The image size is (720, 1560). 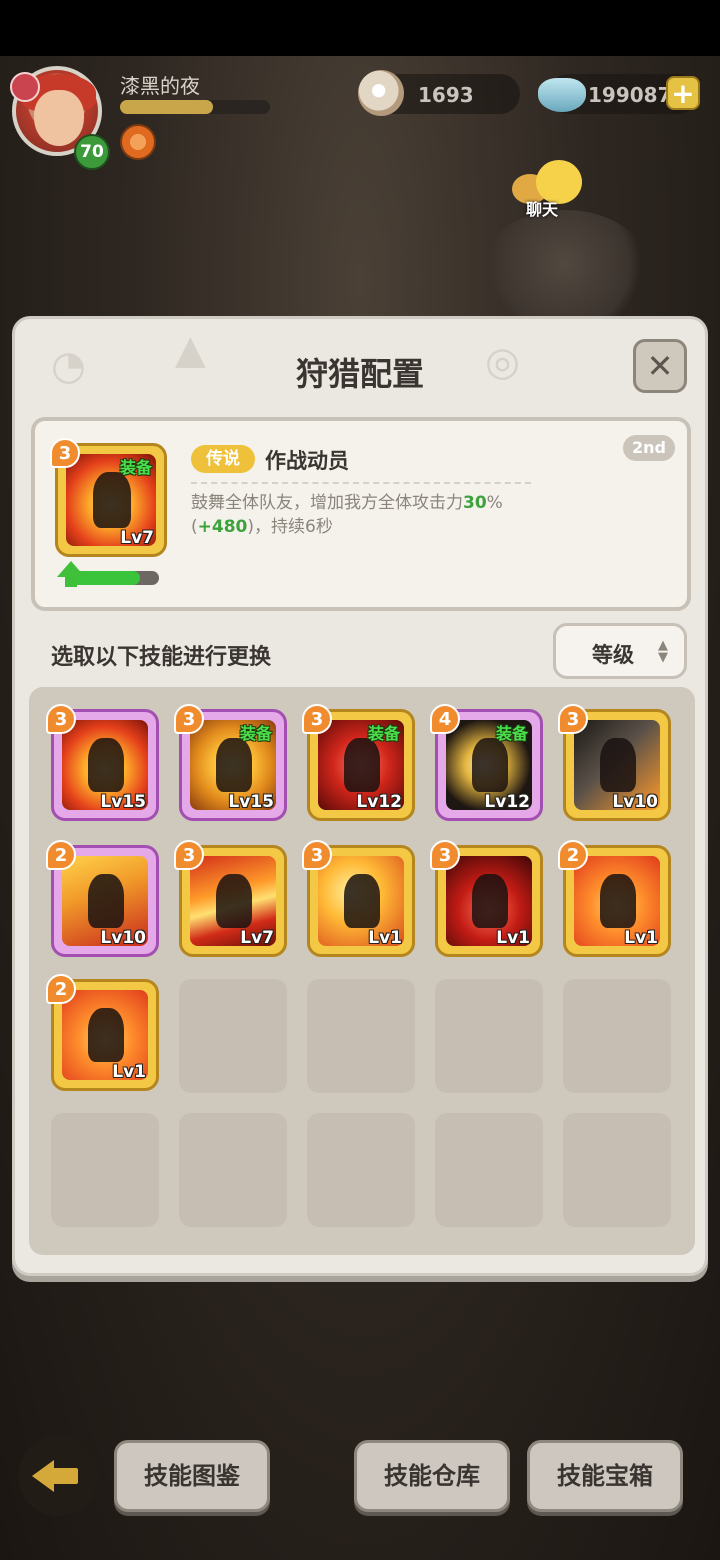 I want to click on gem-resource: 199087 +, so click(x=619, y=94).